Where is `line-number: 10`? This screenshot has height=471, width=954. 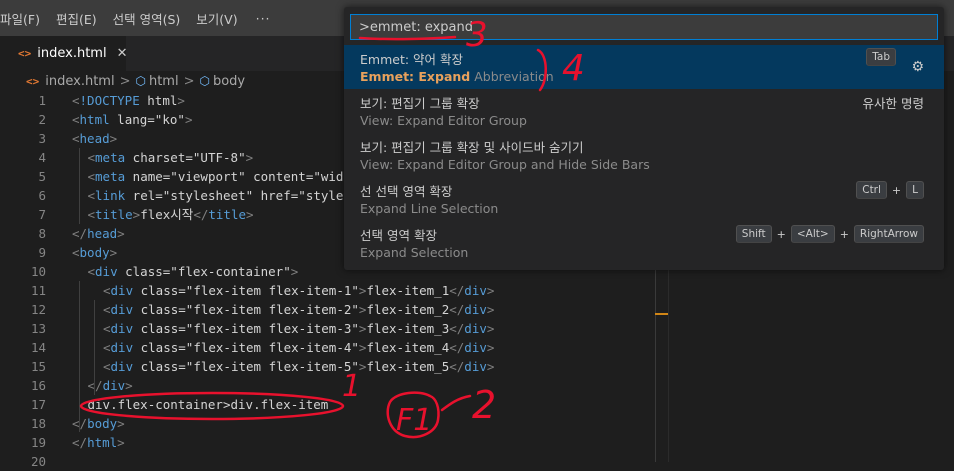 line-number: 10 is located at coordinates (38, 271).